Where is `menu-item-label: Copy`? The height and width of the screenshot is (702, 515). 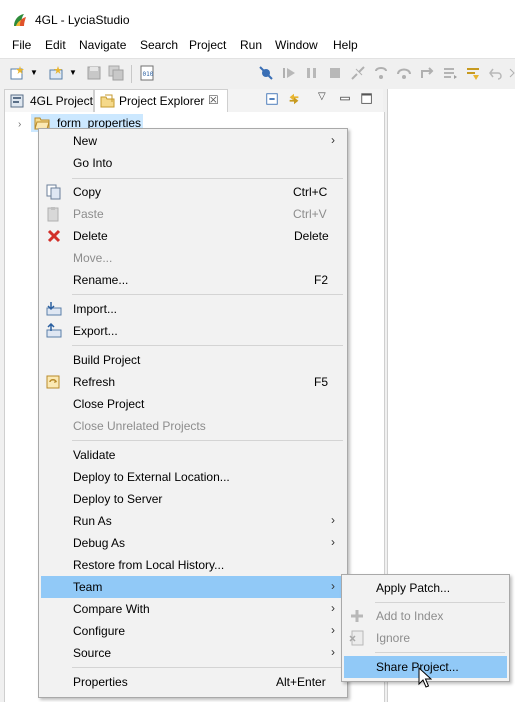
menu-item-label: Copy is located at coordinates (87, 192).